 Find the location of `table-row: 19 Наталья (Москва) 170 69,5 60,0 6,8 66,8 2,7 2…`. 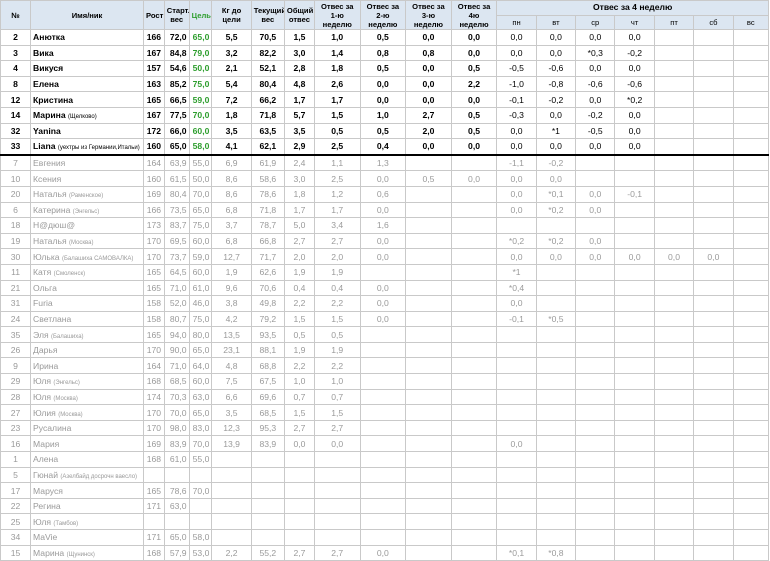

table-row: 19 Наталья (Москва) 170 69,5 60,0 6,8 66,8 2,7 2… is located at coordinates (385, 241).